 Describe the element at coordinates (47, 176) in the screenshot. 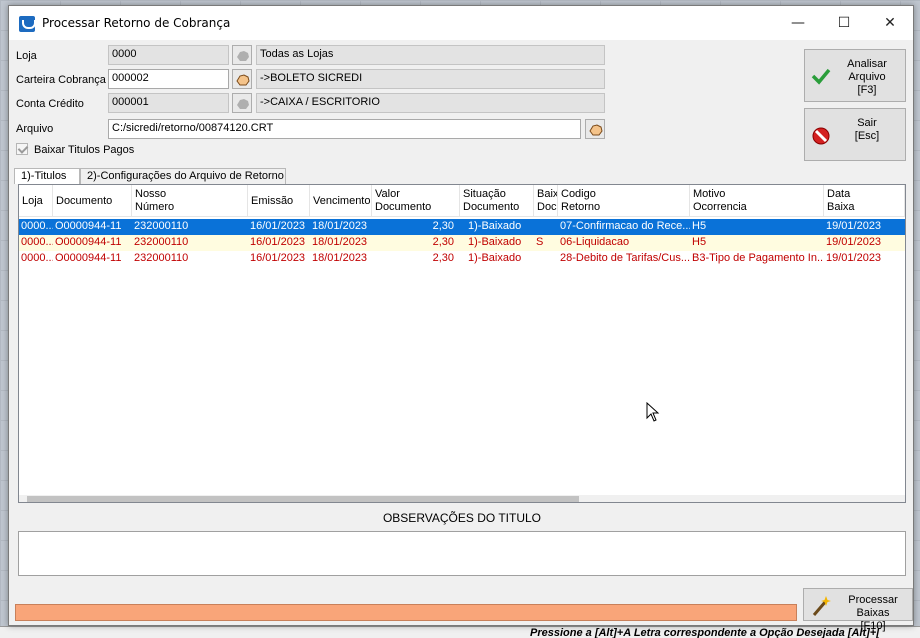

I see `tab-titulos: 1)-Titulos` at that location.